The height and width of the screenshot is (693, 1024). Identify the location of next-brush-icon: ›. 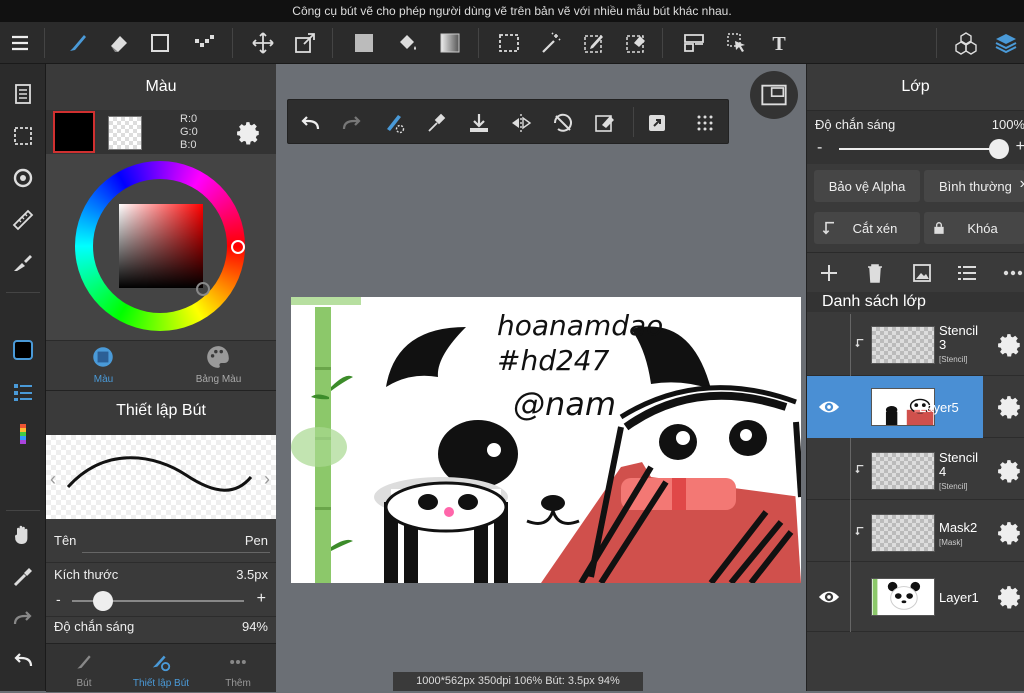
(267, 479).